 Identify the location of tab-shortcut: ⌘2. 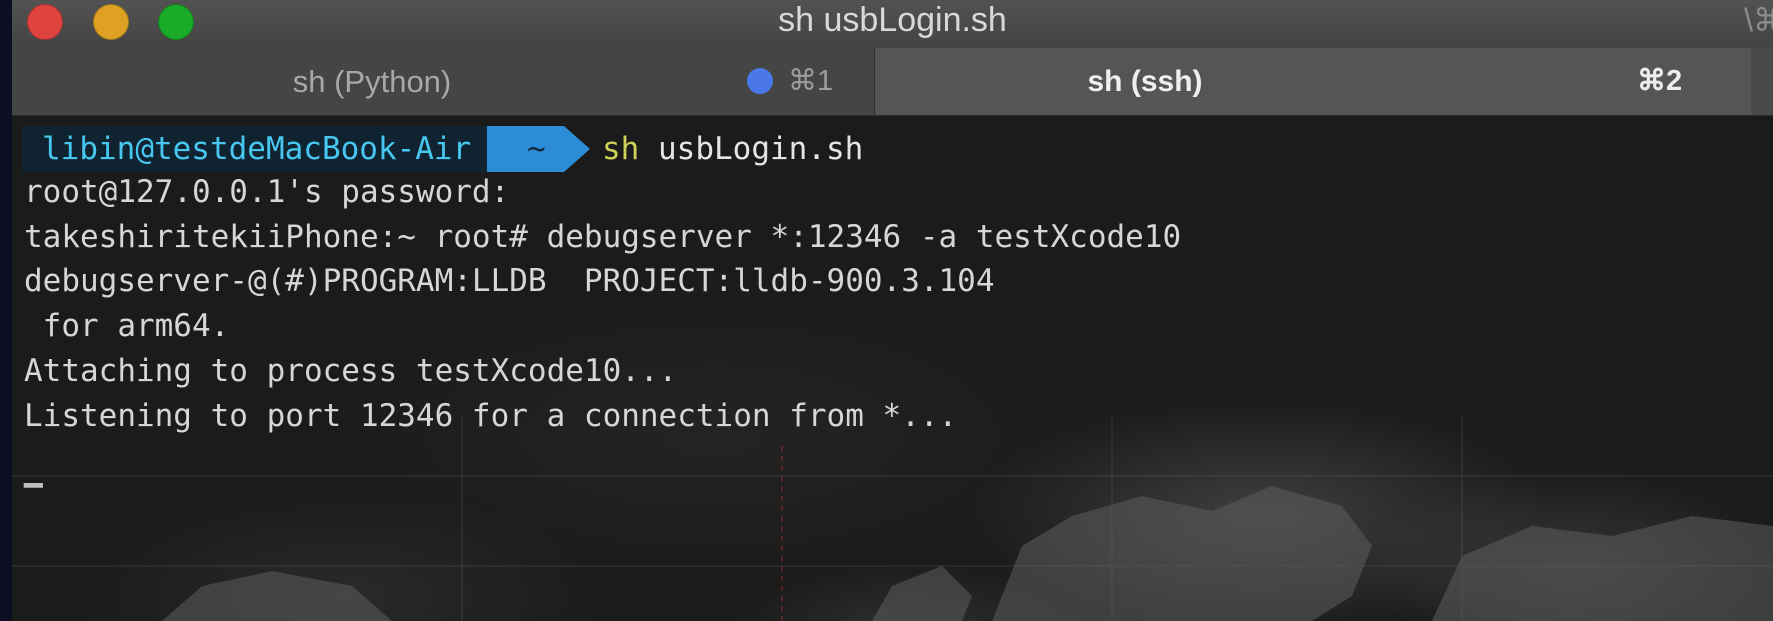
(1660, 81).